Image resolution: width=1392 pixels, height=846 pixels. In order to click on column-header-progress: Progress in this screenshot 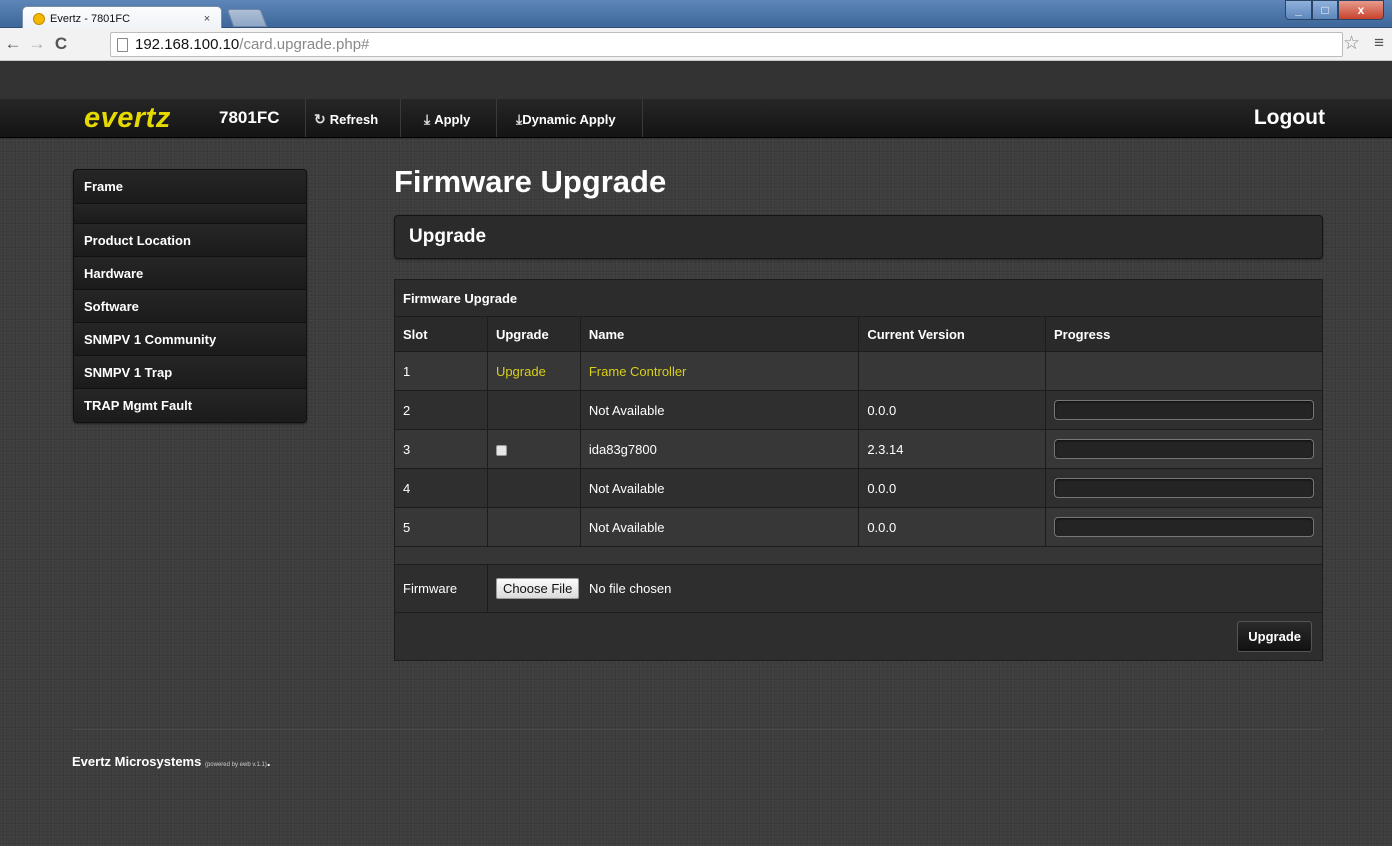, I will do `click(1184, 334)`.